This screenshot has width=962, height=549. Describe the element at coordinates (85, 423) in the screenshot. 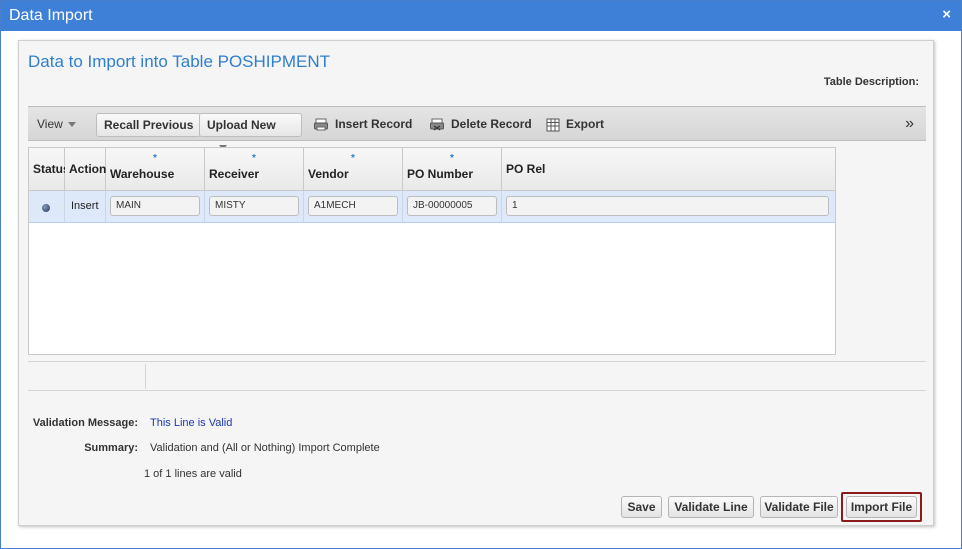

I see `validation-message-label: Validation Message:` at that location.